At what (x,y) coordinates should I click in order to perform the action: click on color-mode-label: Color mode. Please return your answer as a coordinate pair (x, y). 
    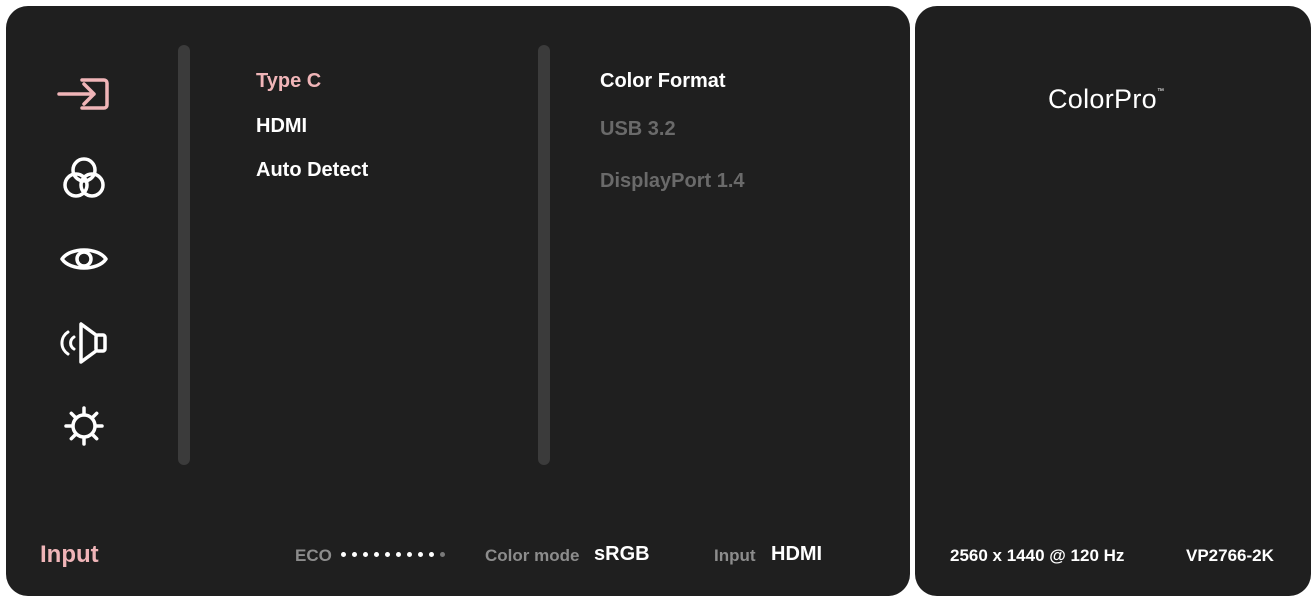
    Looking at the image, I should click on (532, 555).